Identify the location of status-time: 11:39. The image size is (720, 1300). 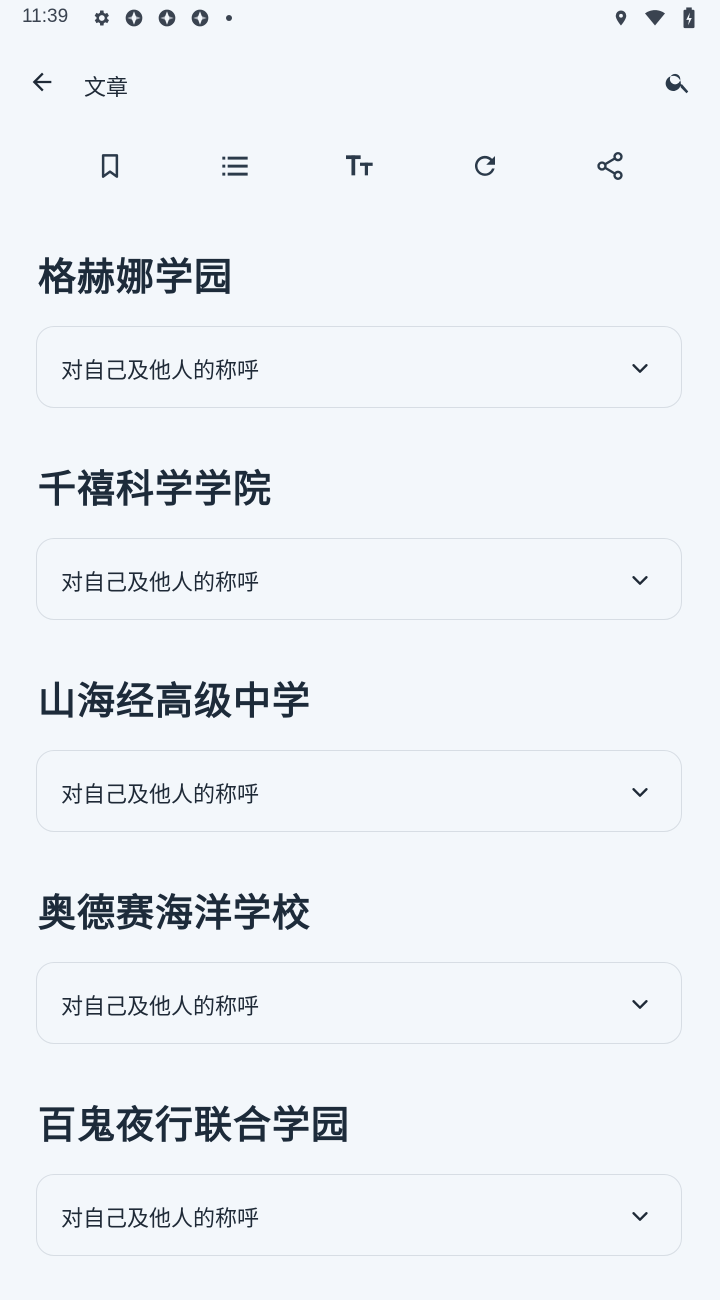
(45, 16).